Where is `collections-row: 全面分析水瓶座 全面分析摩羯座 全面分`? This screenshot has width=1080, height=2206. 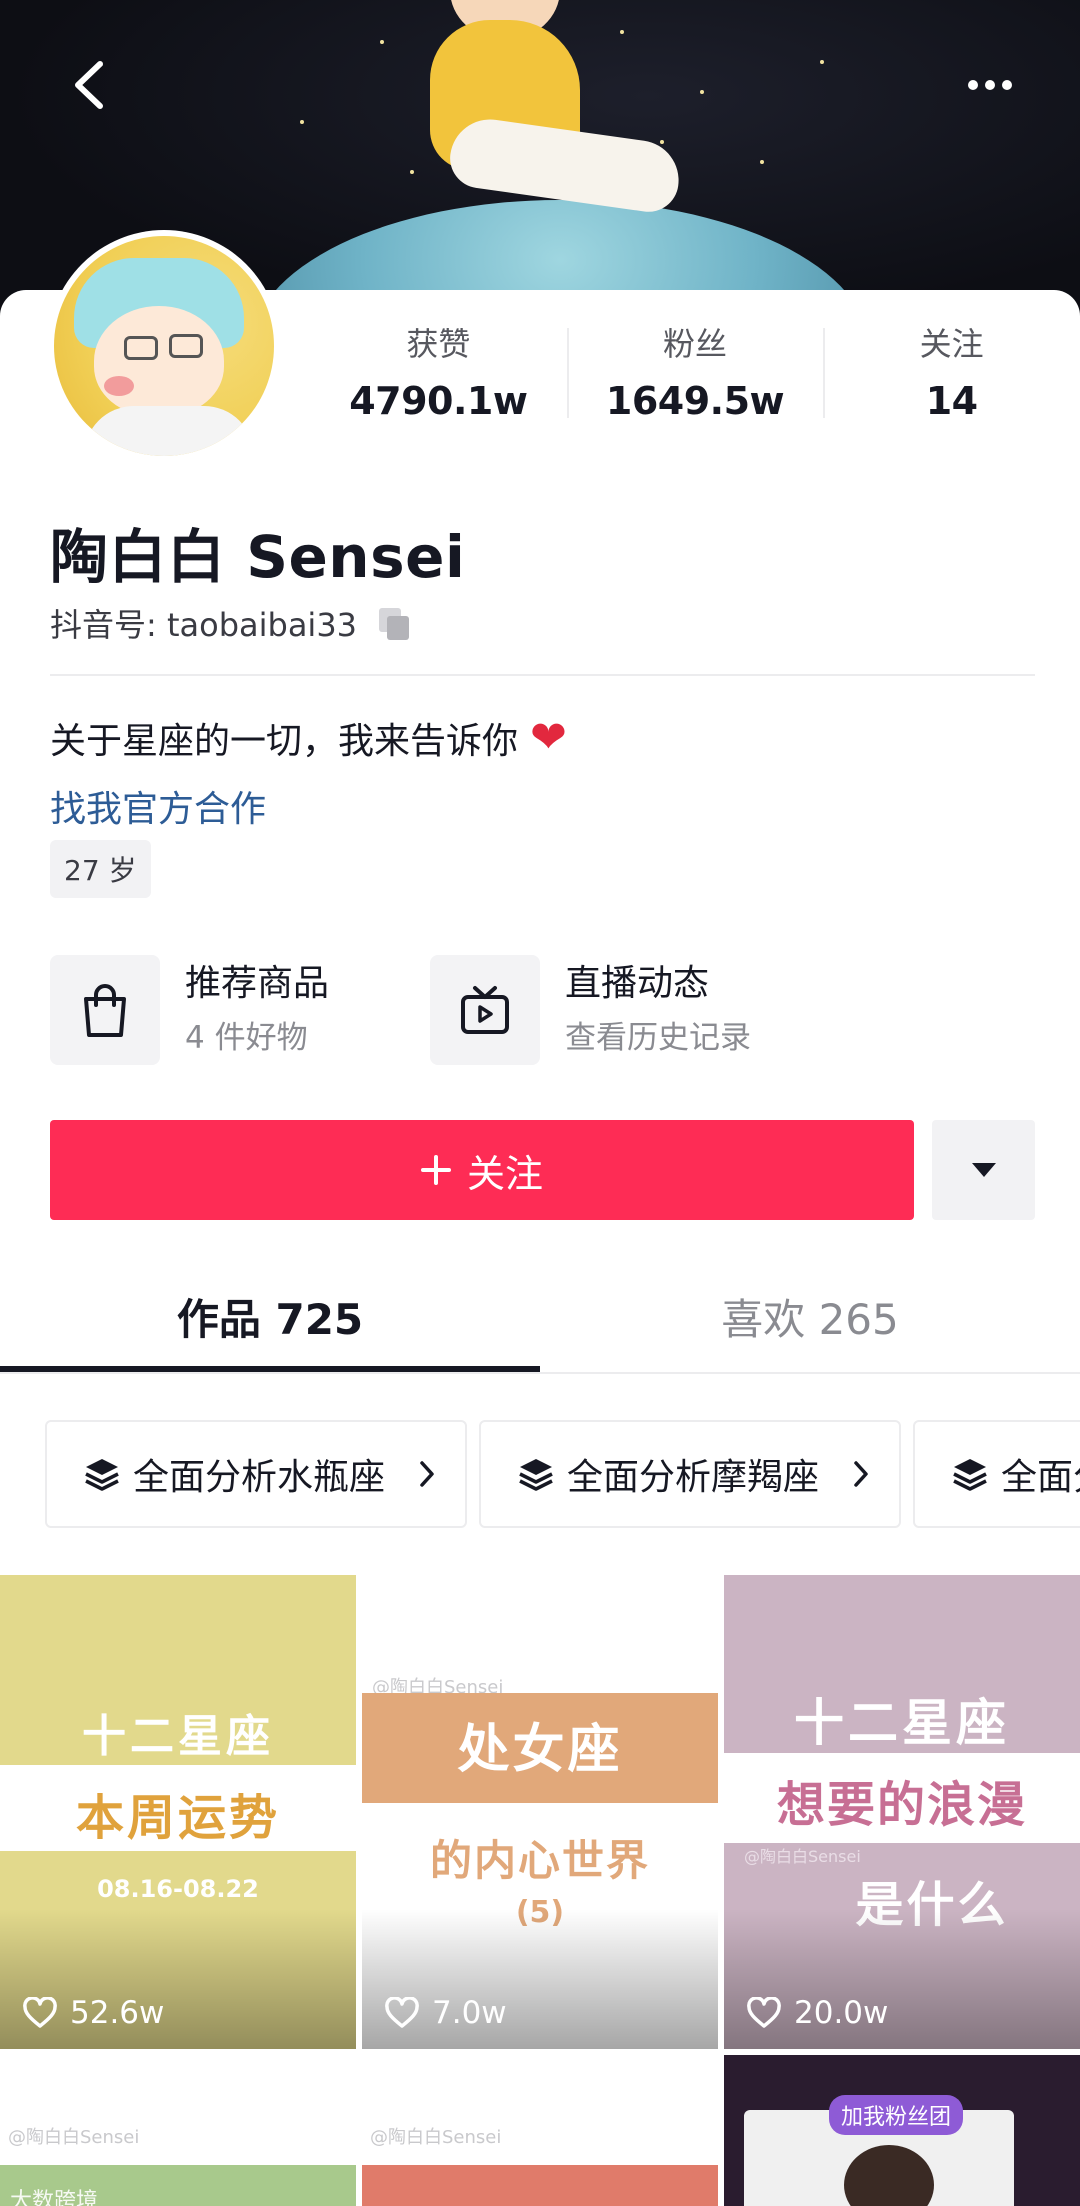
collections-row: 全面分析水瓶座 全面分析摩羯座 全面分 is located at coordinates (562, 1475).